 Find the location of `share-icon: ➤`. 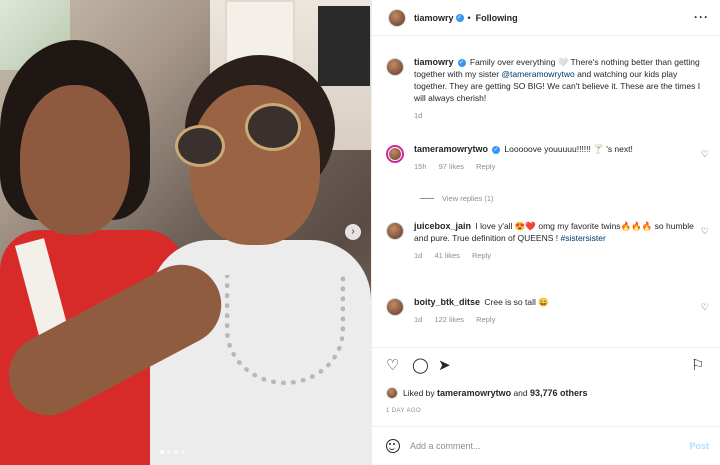

share-icon: ➤ is located at coordinates (446, 366).